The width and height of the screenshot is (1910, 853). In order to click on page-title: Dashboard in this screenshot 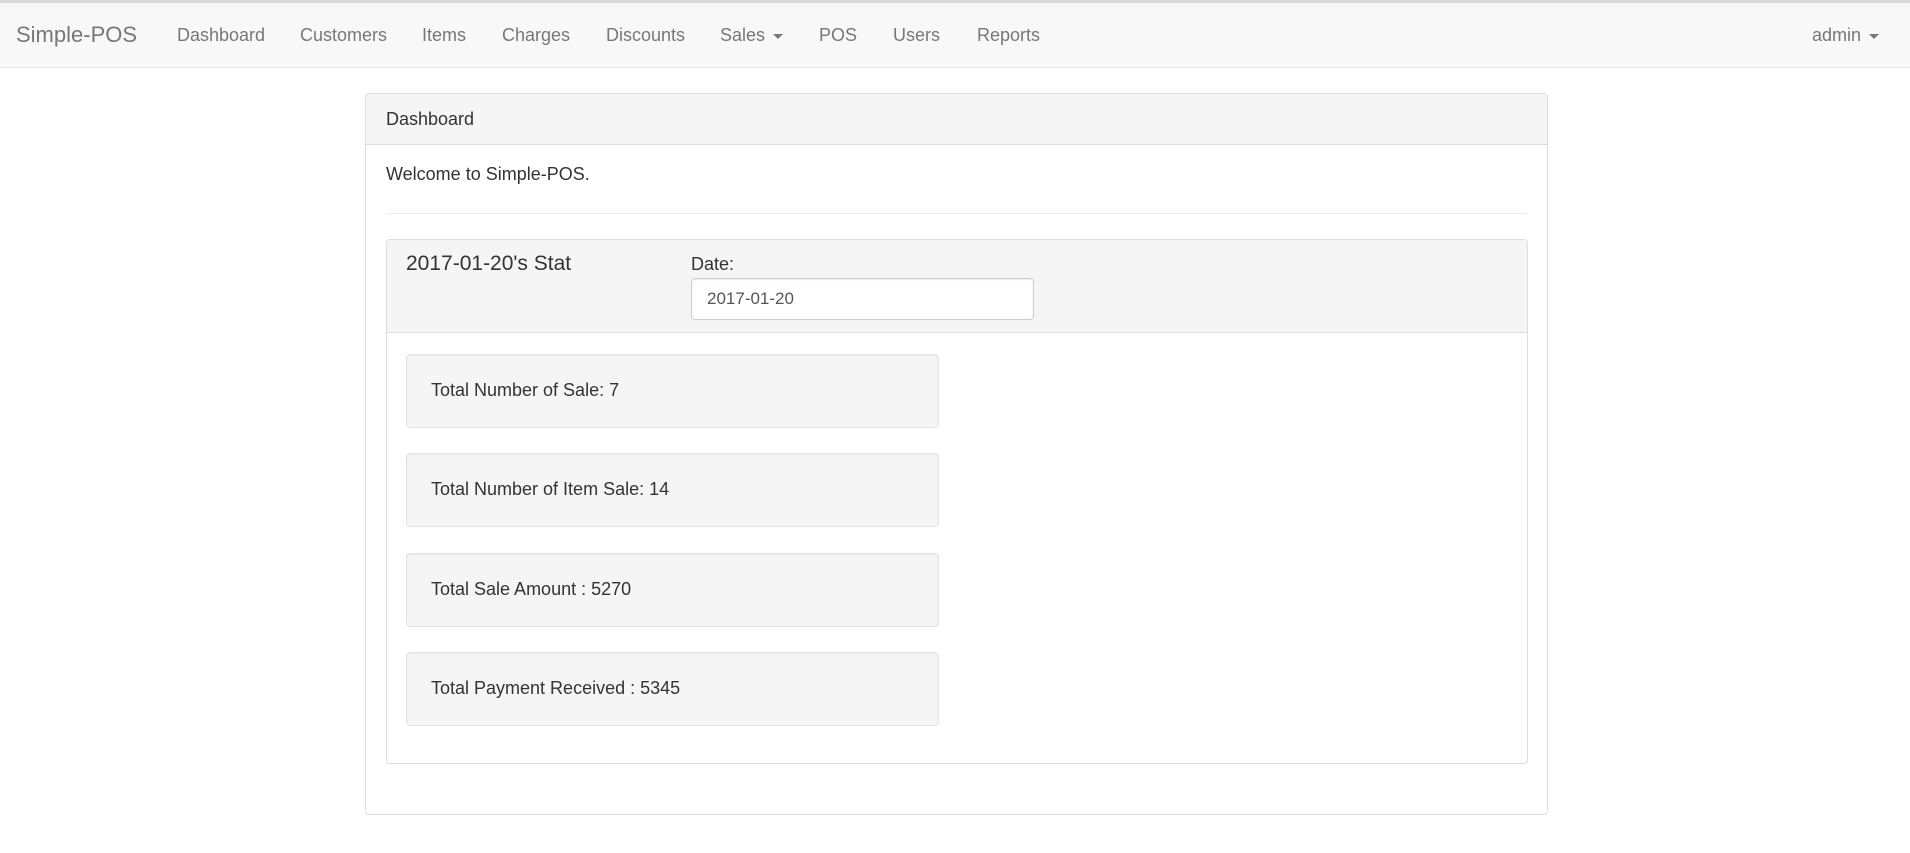, I will do `click(430, 119)`.